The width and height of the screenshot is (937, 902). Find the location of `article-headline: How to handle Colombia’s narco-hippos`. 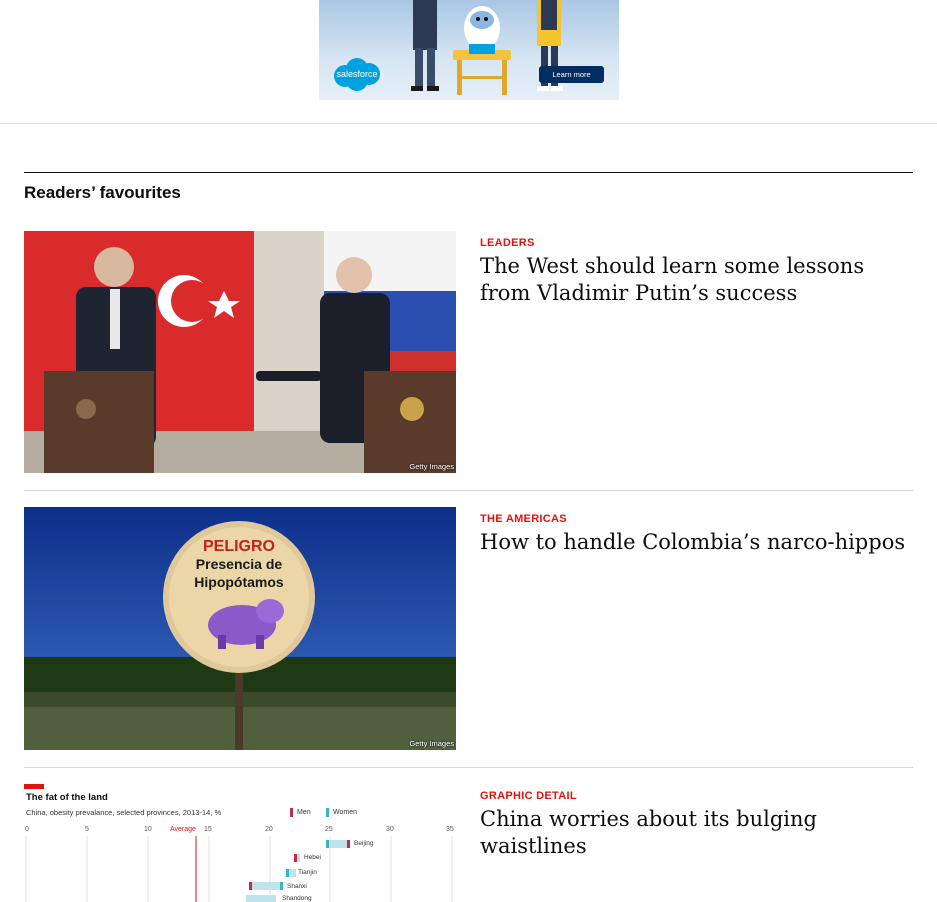

article-headline: How to handle Colombia’s narco-hippos is located at coordinates (695, 542).